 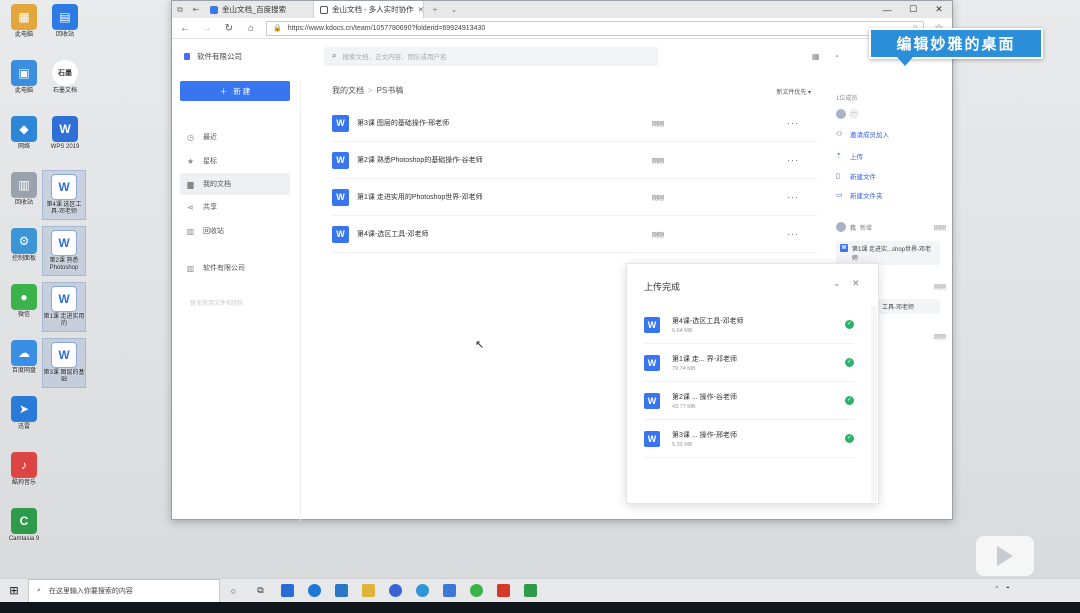 I want to click on desktop-file-lesson2: W 第2课 熟悉Photoshop, so click(x=64, y=251).